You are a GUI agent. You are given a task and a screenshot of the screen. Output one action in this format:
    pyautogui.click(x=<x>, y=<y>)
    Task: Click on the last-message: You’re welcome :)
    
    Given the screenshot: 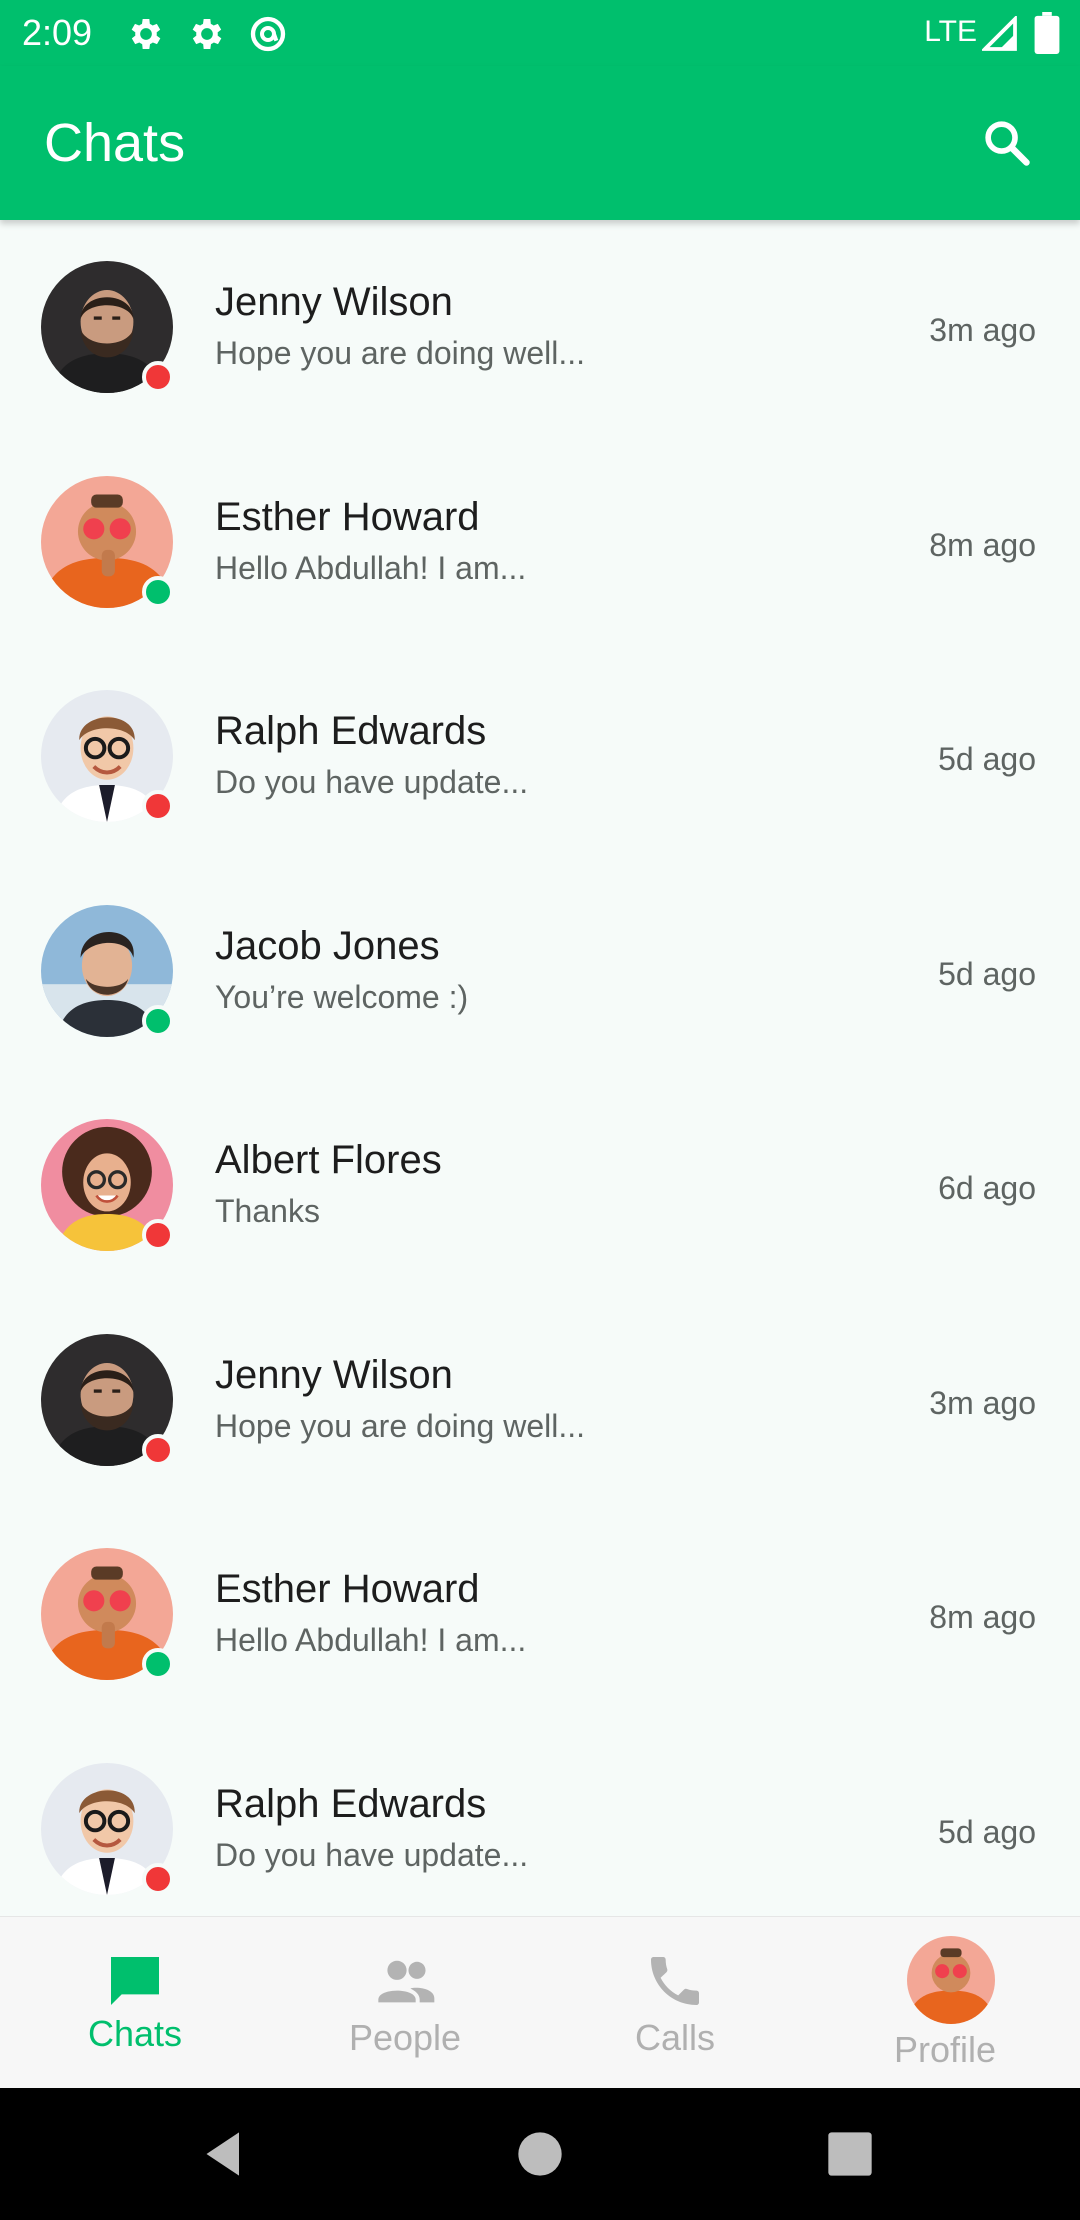 What is the action you would take?
    pyautogui.click(x=342, y=996)
    